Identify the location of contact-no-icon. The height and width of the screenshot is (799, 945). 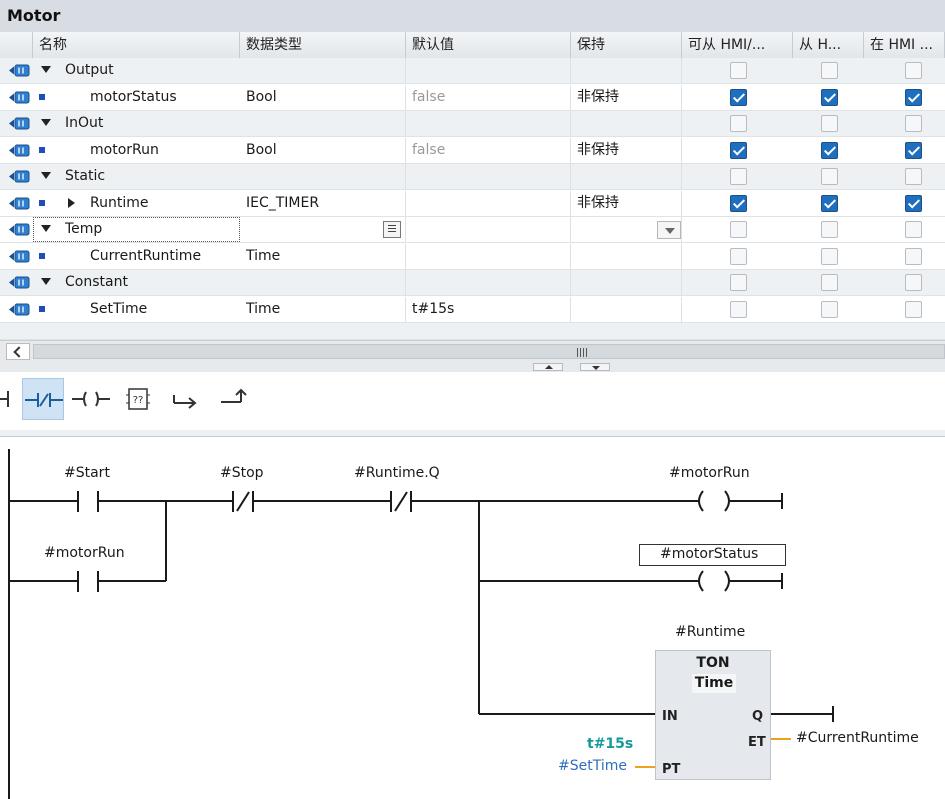
(11, 399).